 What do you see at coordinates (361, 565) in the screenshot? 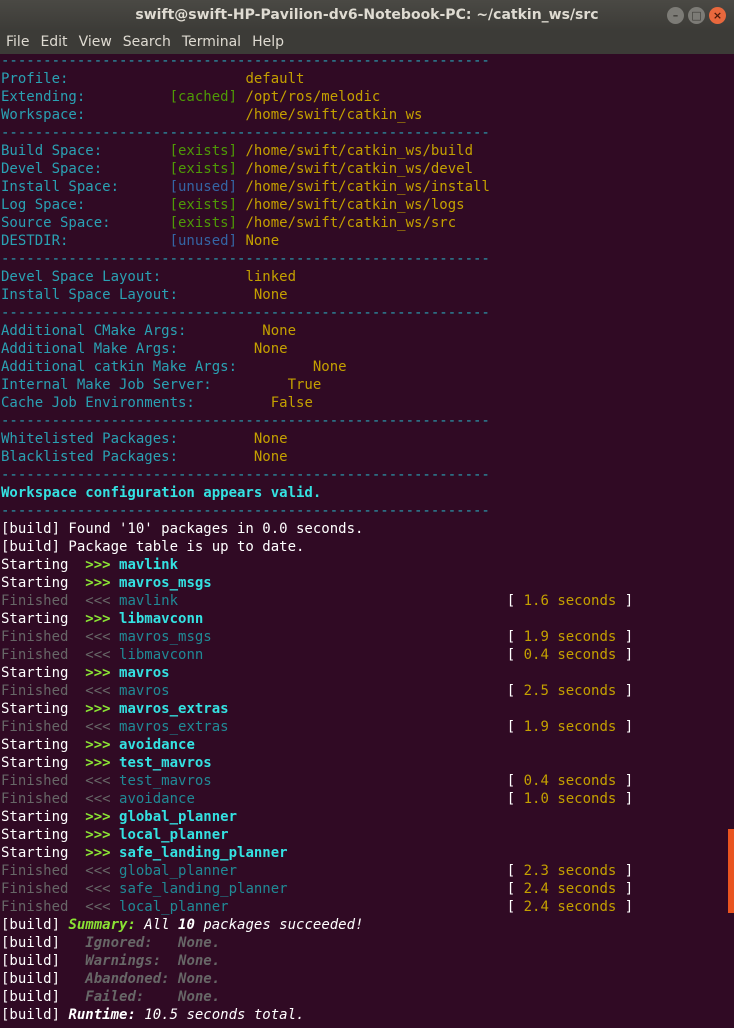
I see `job-line: Starting >>> mavlink` at bounding box center [361, 565].